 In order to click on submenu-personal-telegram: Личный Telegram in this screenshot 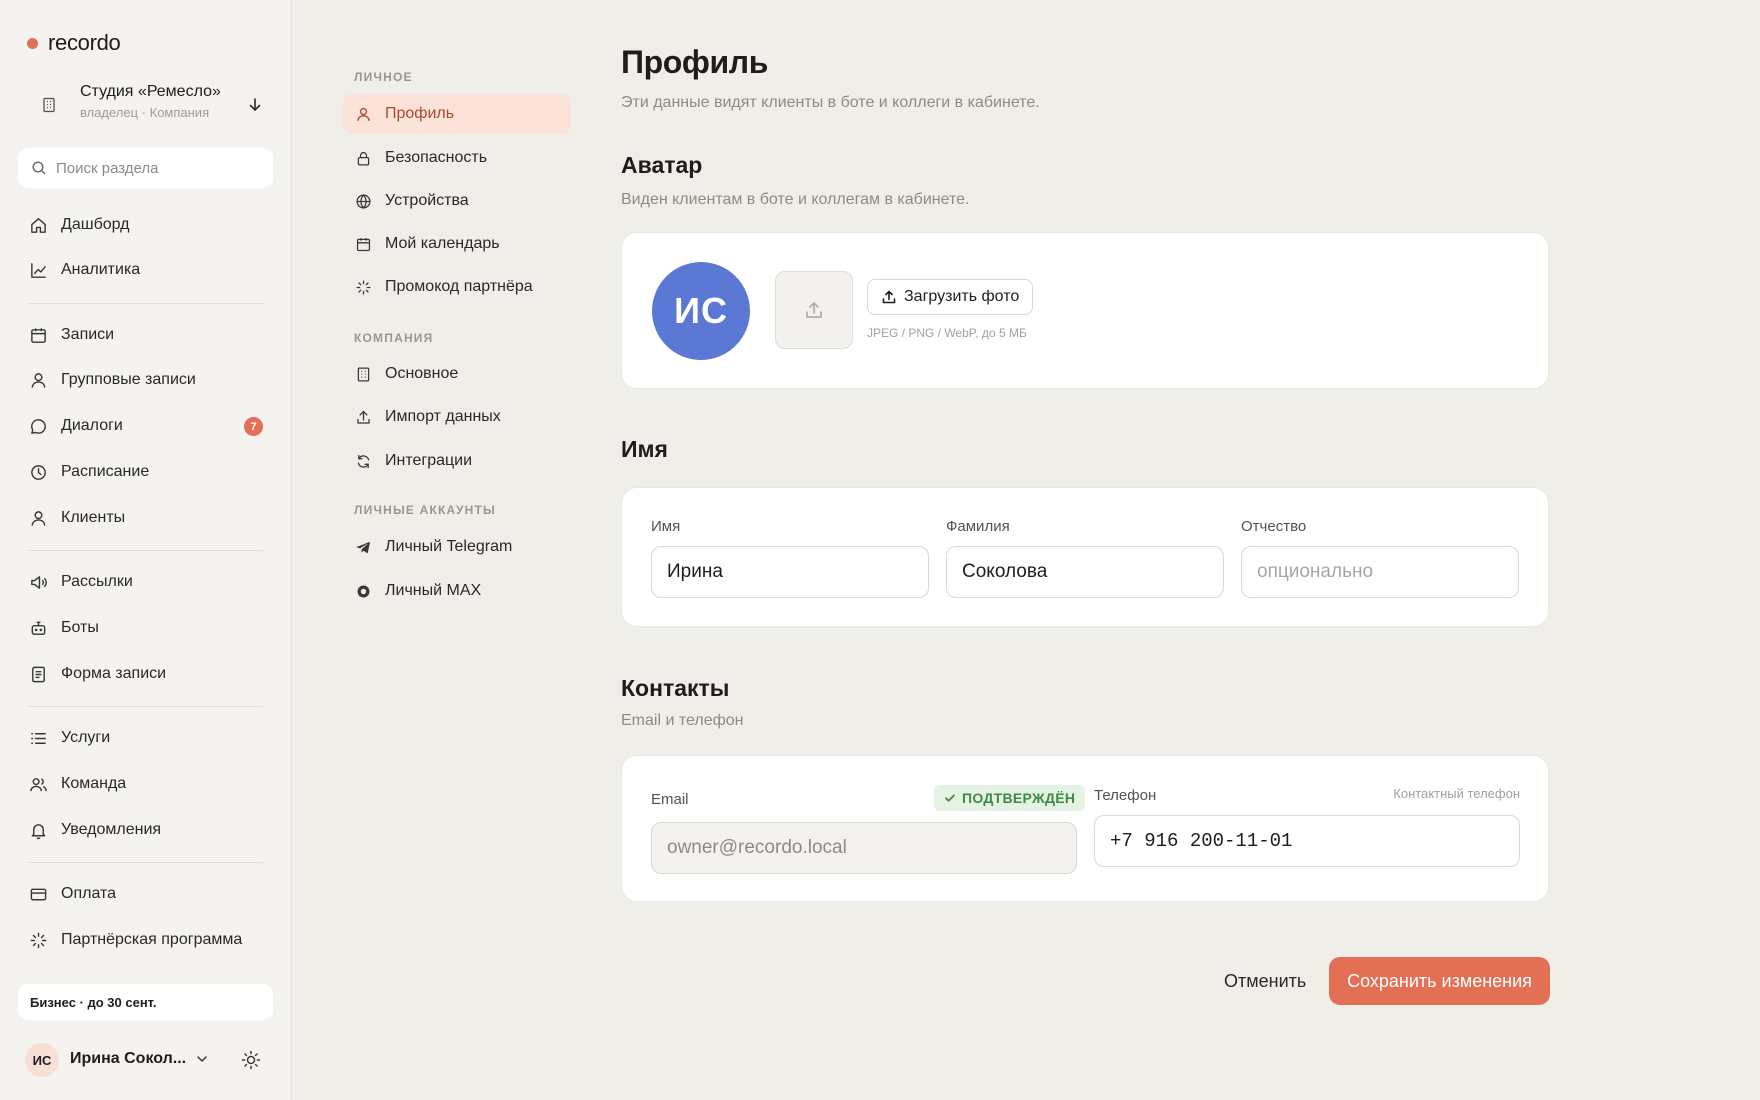, I will do `click(457, 547)`.